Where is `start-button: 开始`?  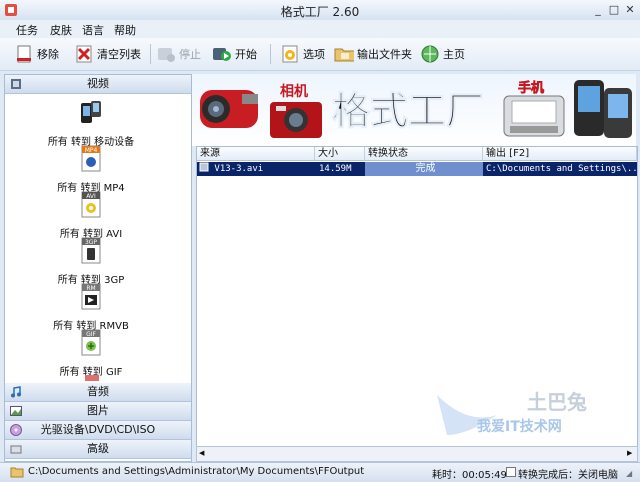
start-button: 开始 is located at coordinates (234, 54).